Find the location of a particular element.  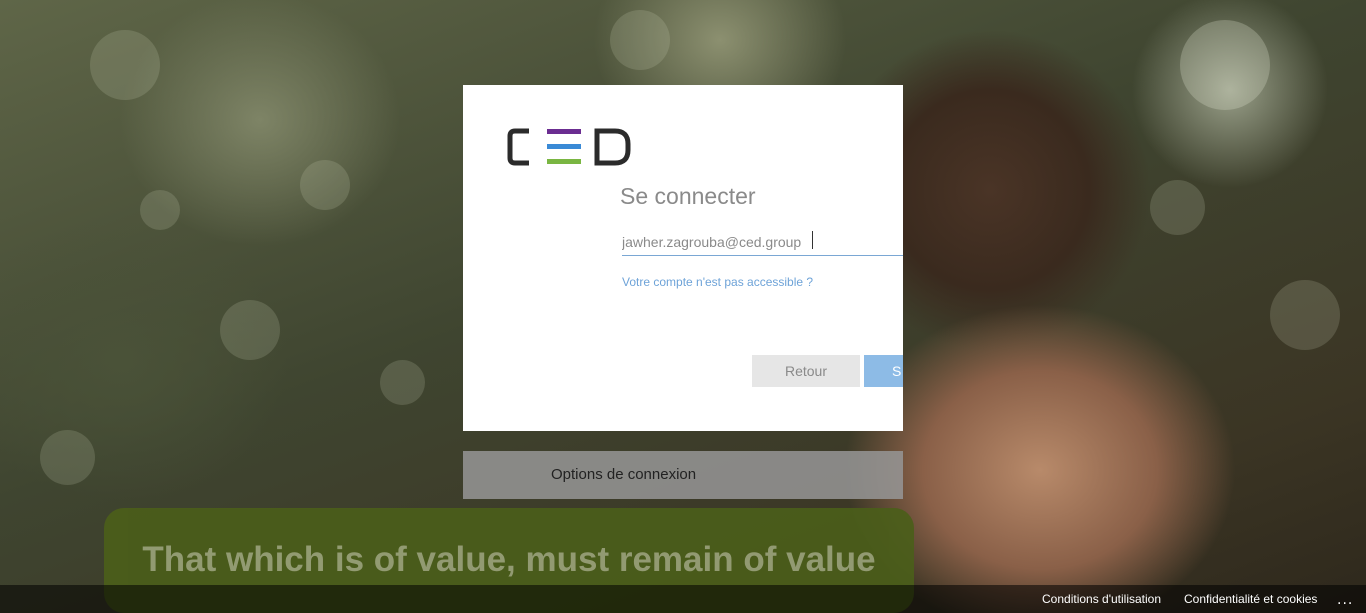

signin-options-label: Options de connexion is located at coordinates (624, 474).